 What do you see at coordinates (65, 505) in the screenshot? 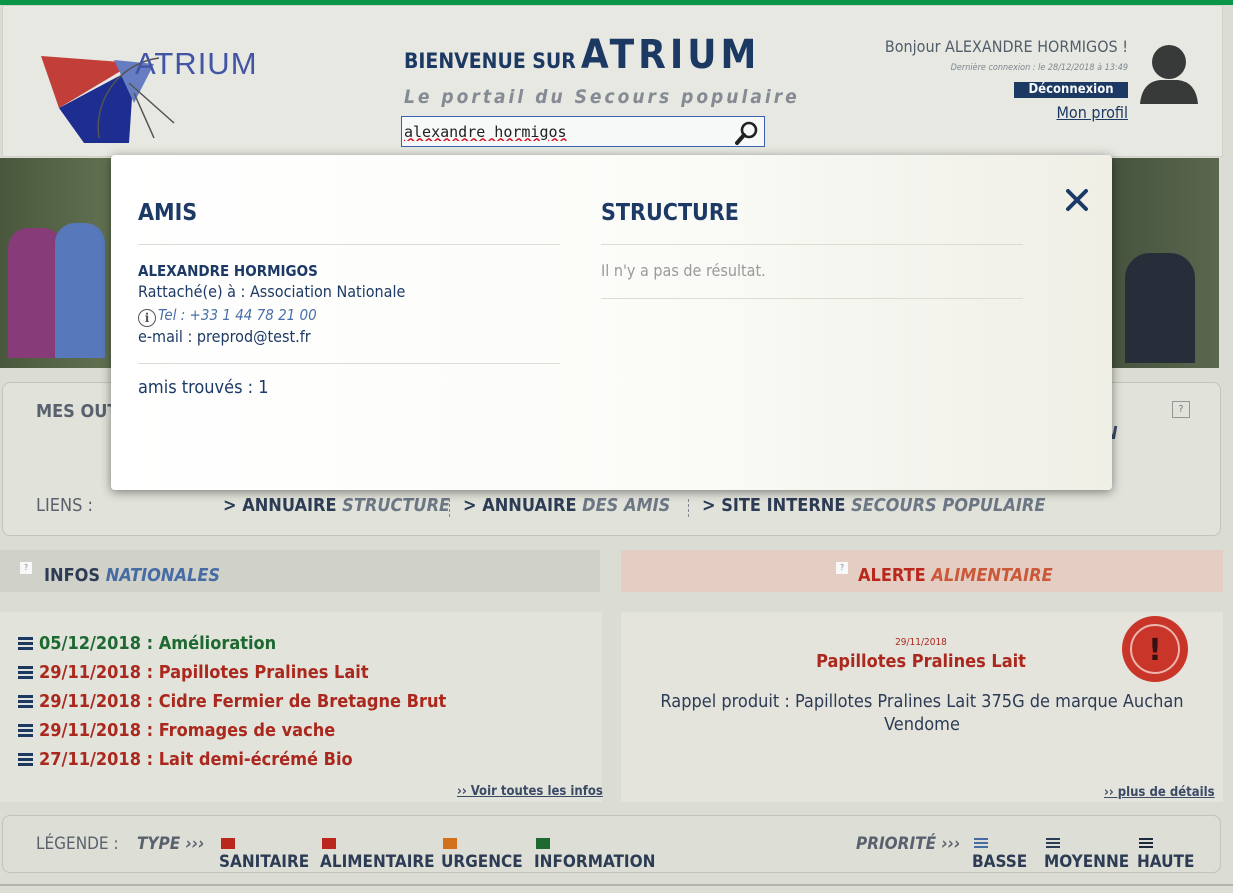
I see `links-label: LIENS :` at bounding box center [65, 505].